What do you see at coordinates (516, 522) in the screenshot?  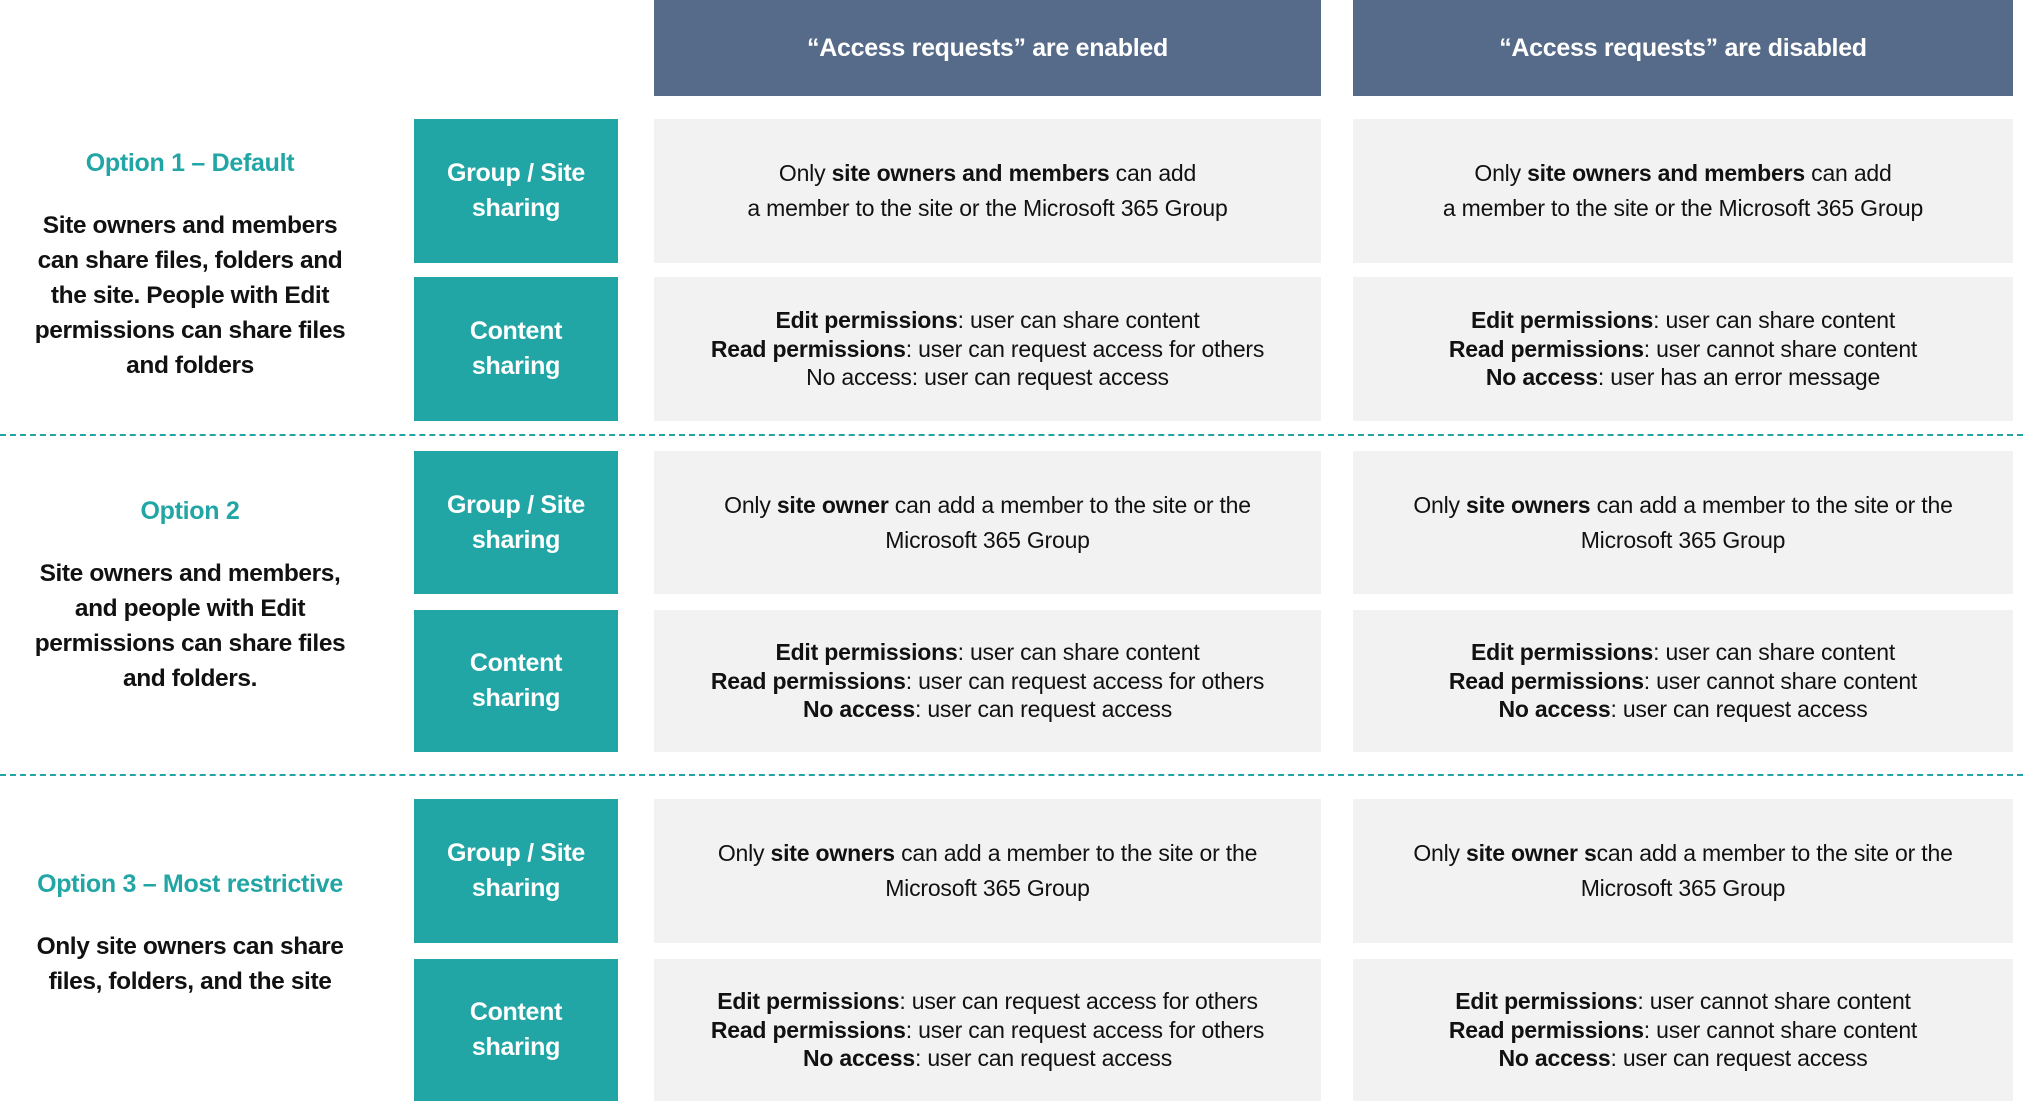 I see `option-2-group-site-sharing-label: Group / Site sharing` at bounding box center [516, 522].